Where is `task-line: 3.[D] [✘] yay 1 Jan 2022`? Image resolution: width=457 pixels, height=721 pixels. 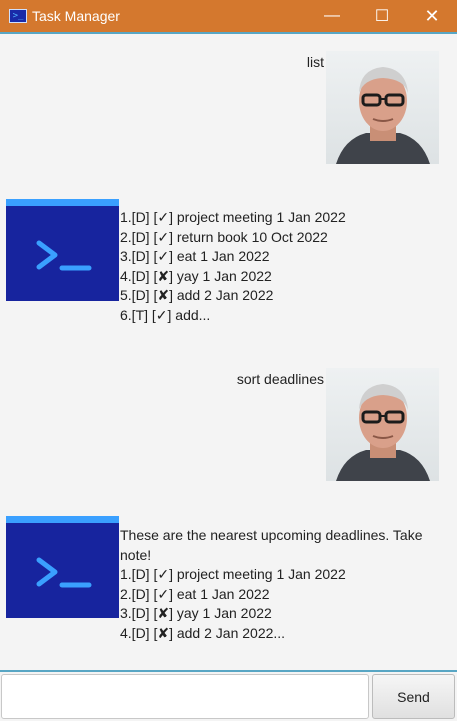 task-line: 3.[D] [✘] yay 1 Jan 2022 is located at coordinates (196, 613).